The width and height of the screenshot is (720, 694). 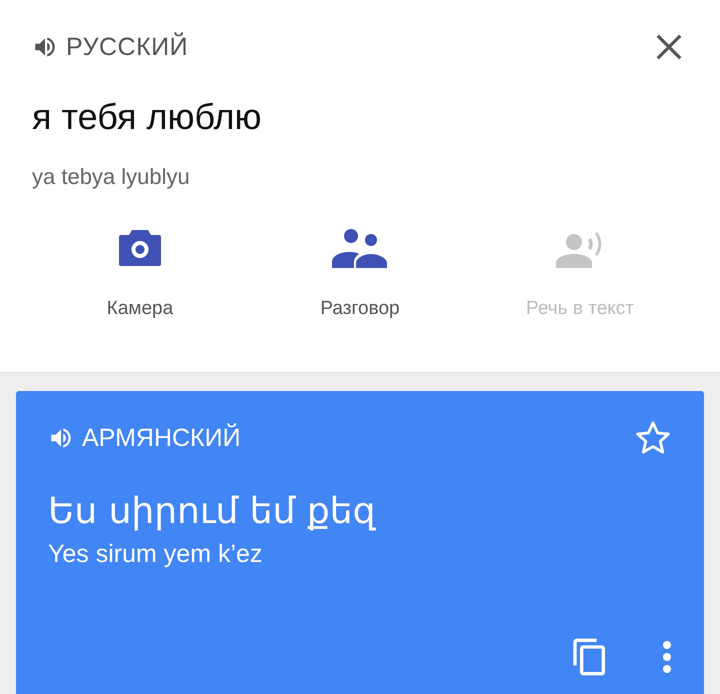 I want to click on people-icon, so click(x=360, y=248).